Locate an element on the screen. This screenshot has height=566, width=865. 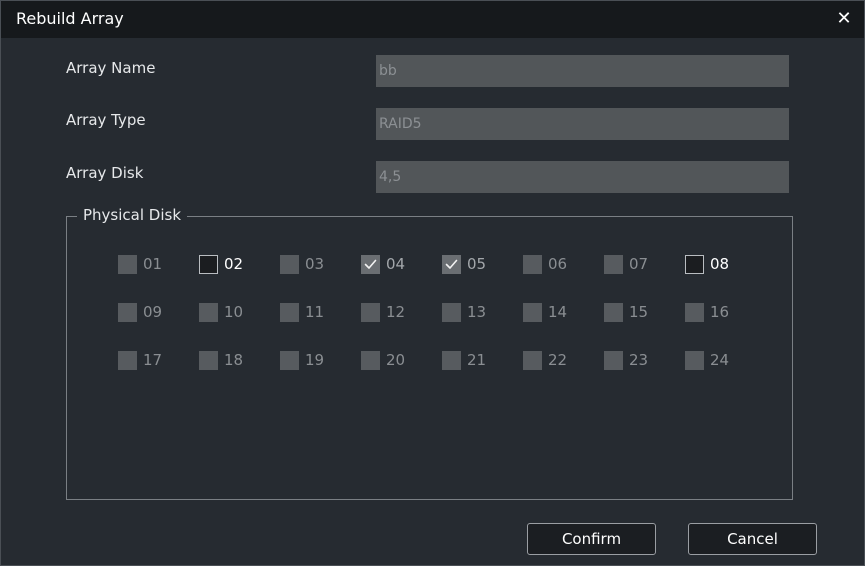
disk-label: 13 is located at coordinates (477, 312).